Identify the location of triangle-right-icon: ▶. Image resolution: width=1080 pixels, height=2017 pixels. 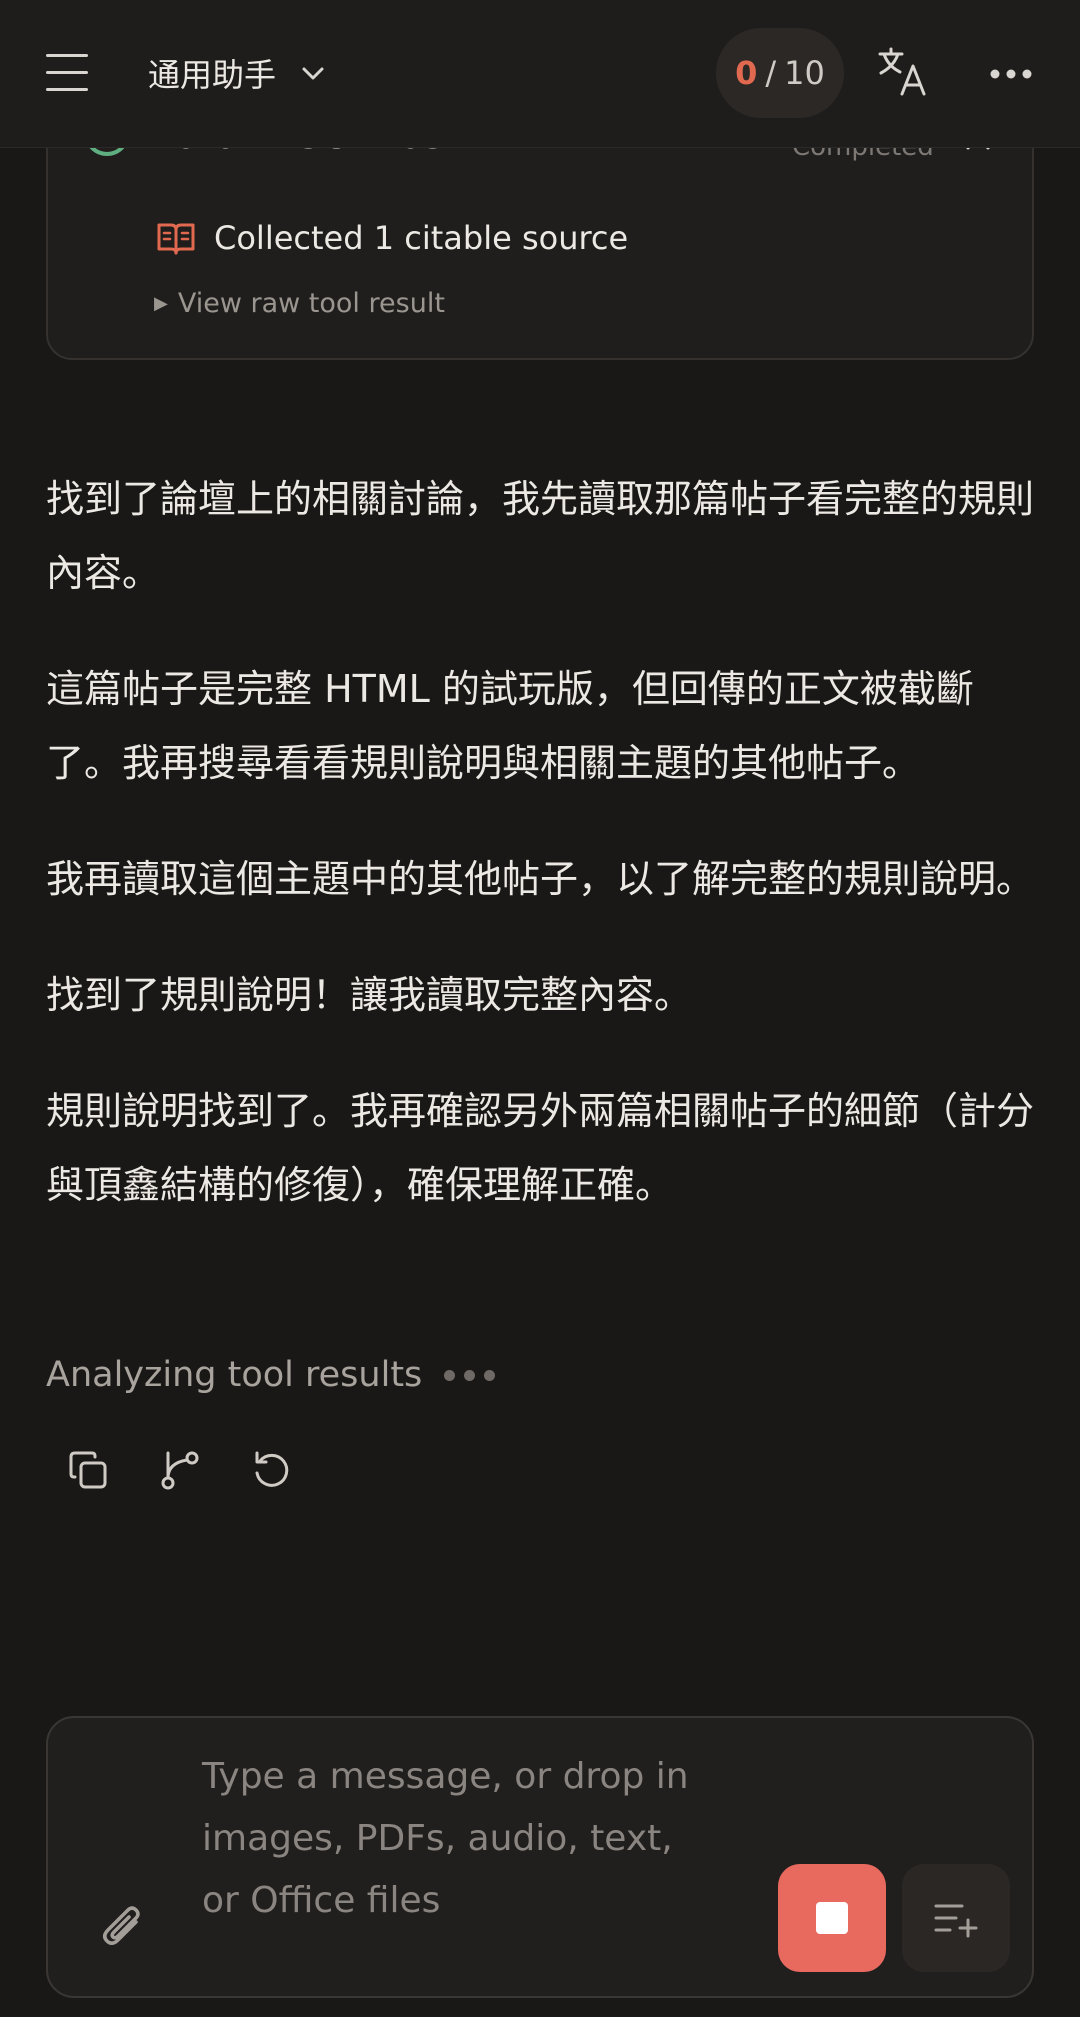
(161, 303).